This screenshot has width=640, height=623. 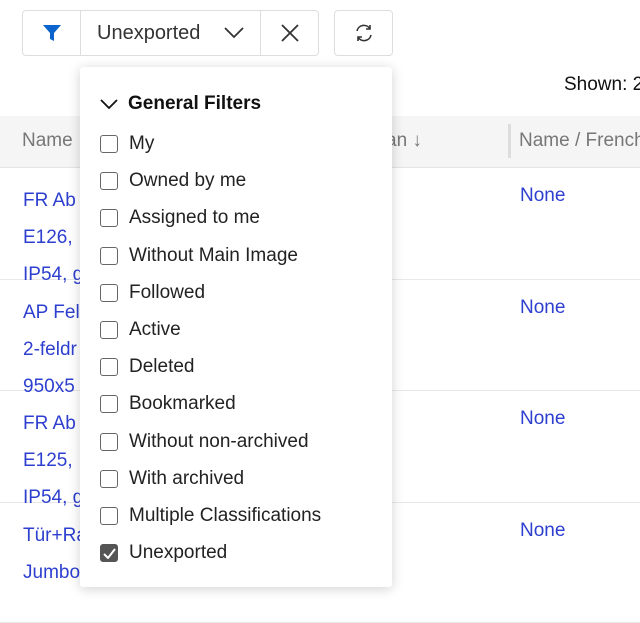 I want to click on clear-filter-button, so click(x=289, y=33).